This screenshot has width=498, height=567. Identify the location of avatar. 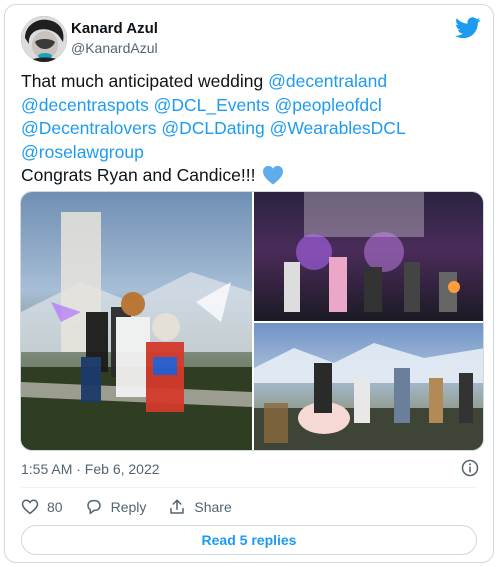
(44, 39).